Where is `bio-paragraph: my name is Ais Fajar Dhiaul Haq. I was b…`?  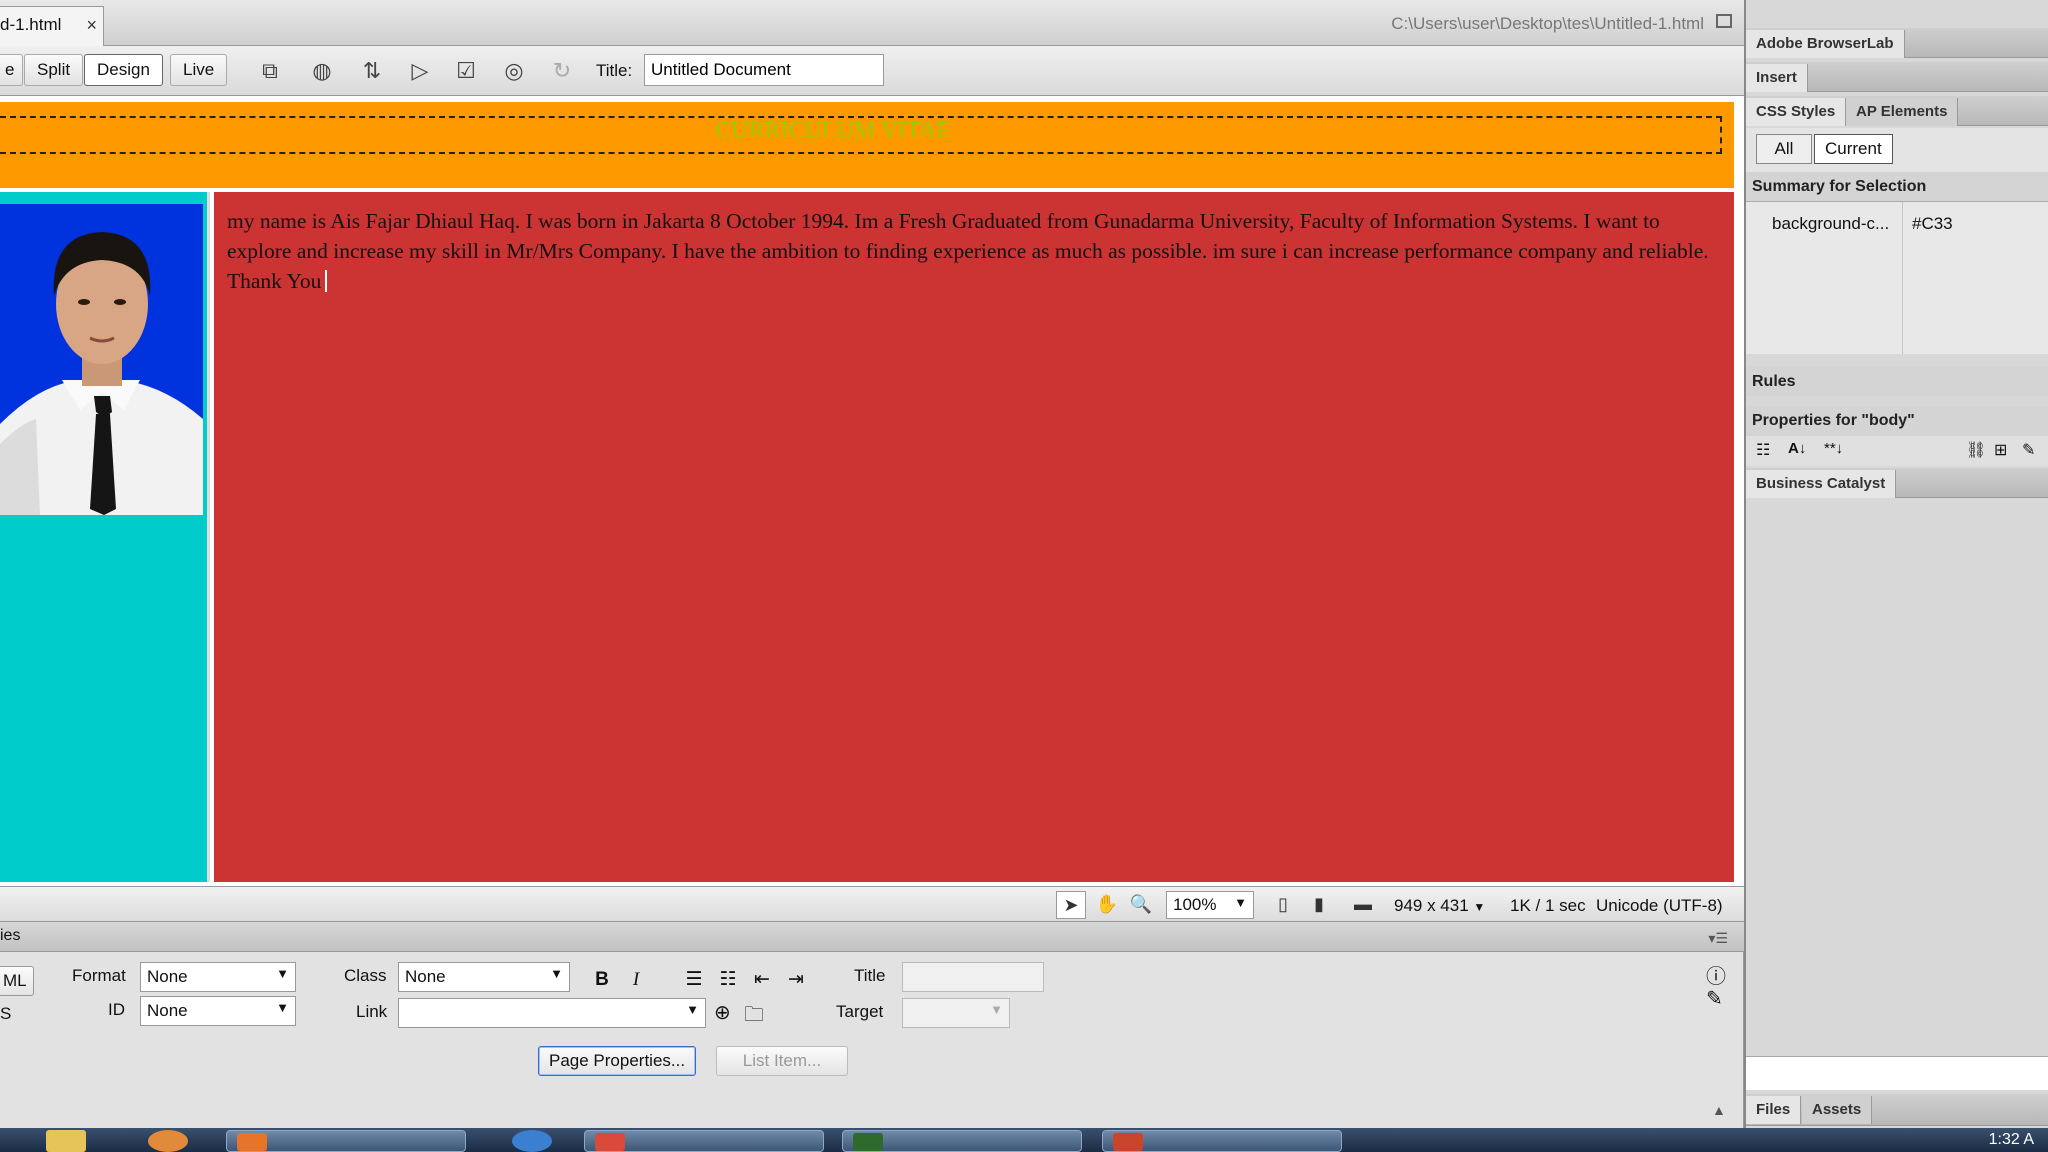 bio-paragraph: my name is Ais Fajar Dhiaul Haq. I was b… is located at coordinates (977, 251).